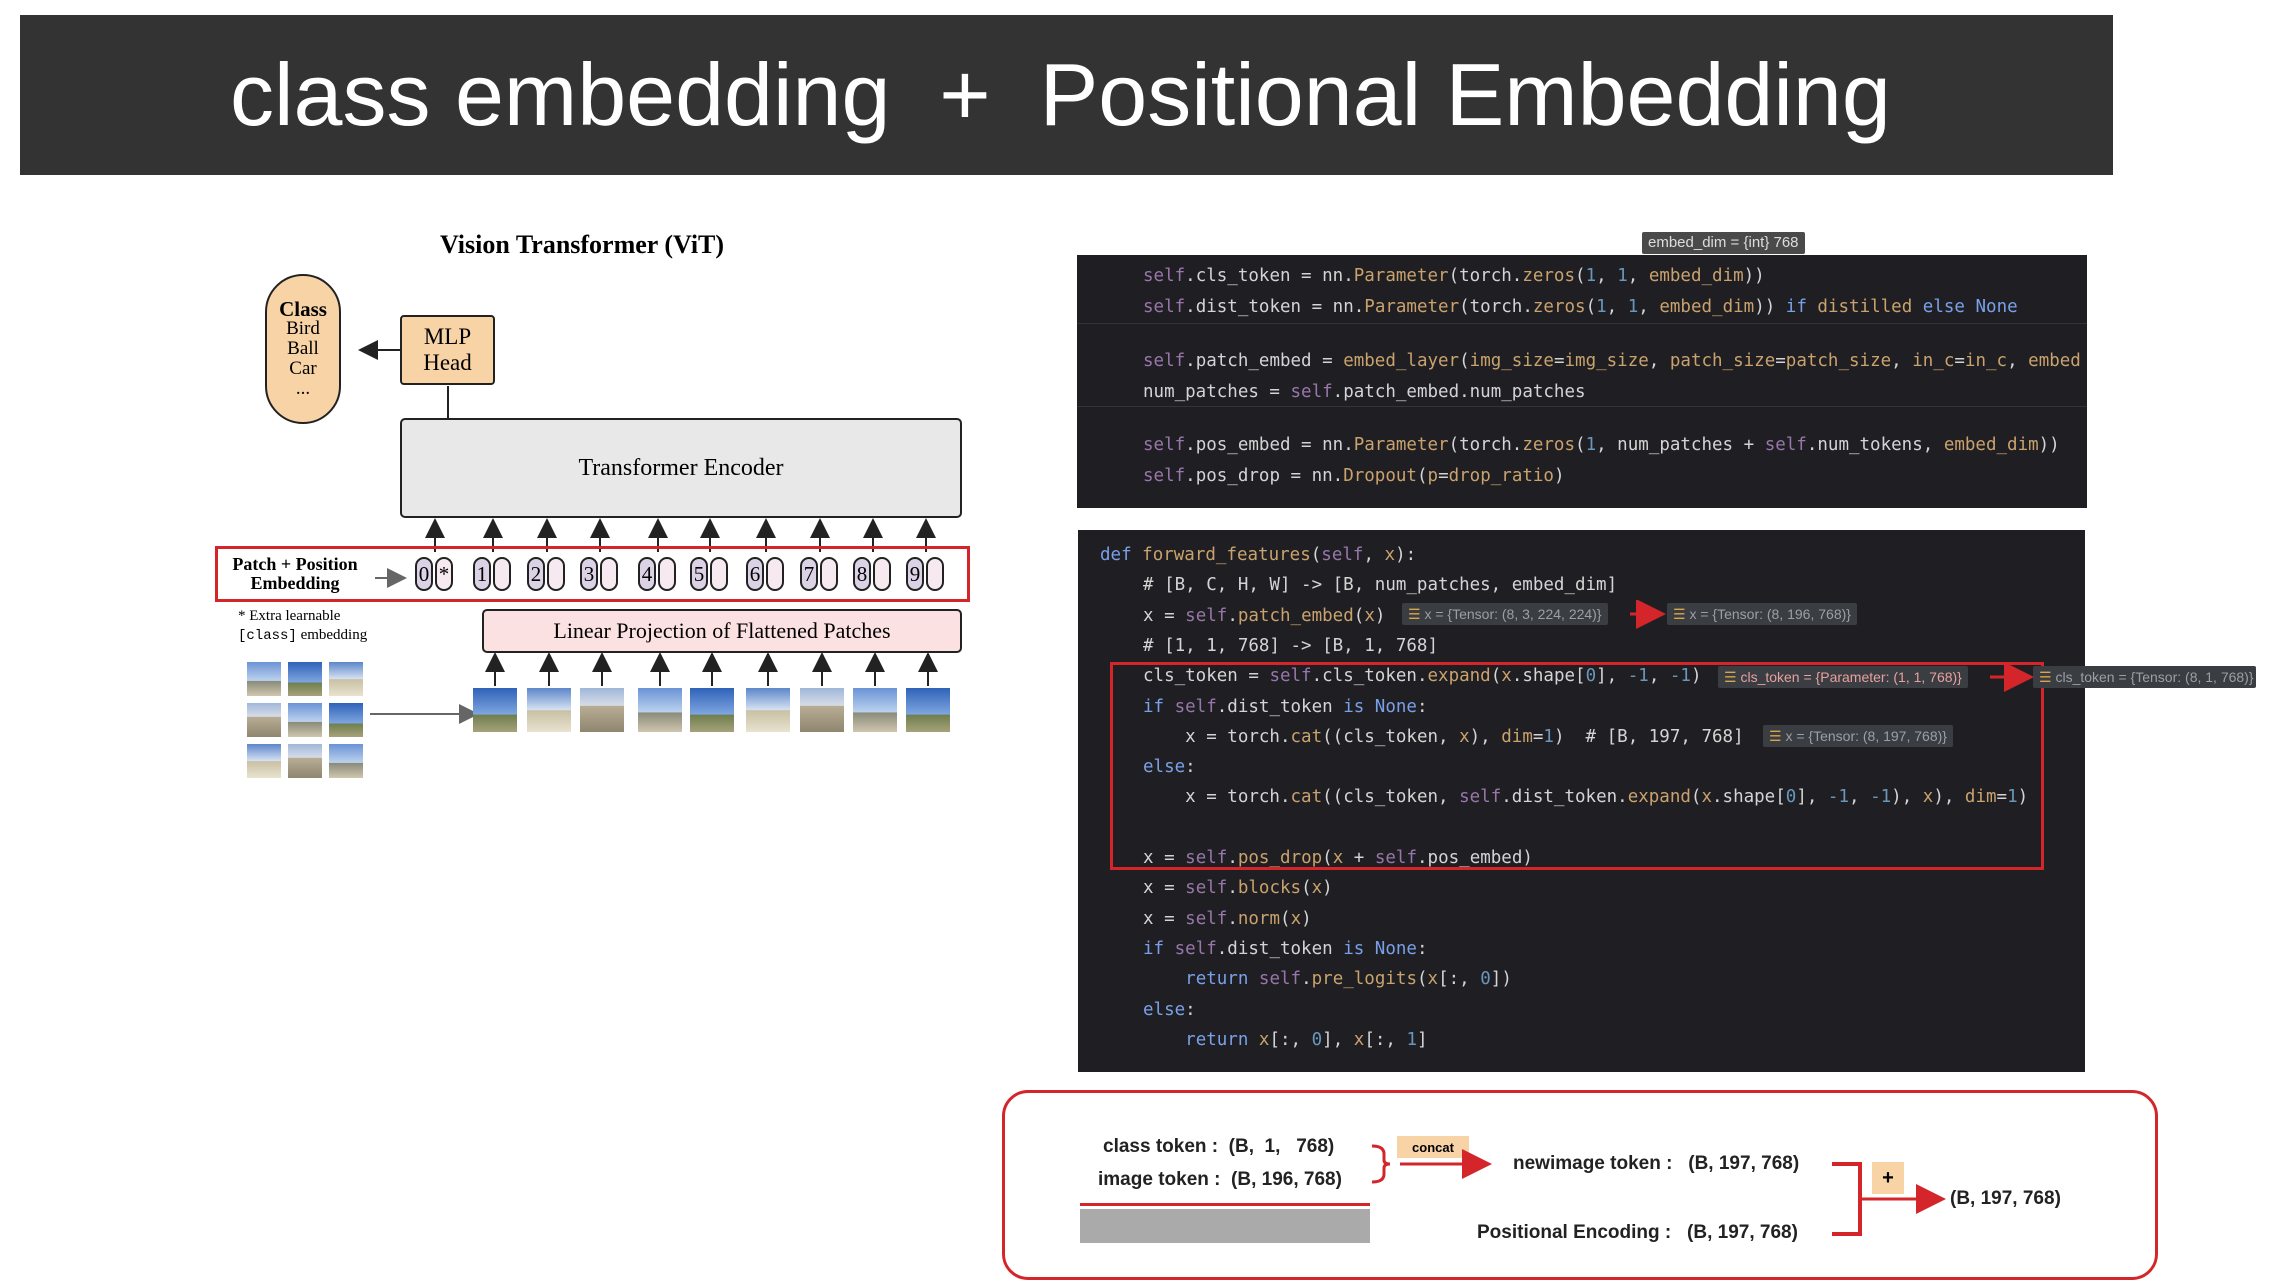 Image resolution: width=2272 pixels, height=1288 pixels. I want to click on code-token: in_c, so click(1933, 361).